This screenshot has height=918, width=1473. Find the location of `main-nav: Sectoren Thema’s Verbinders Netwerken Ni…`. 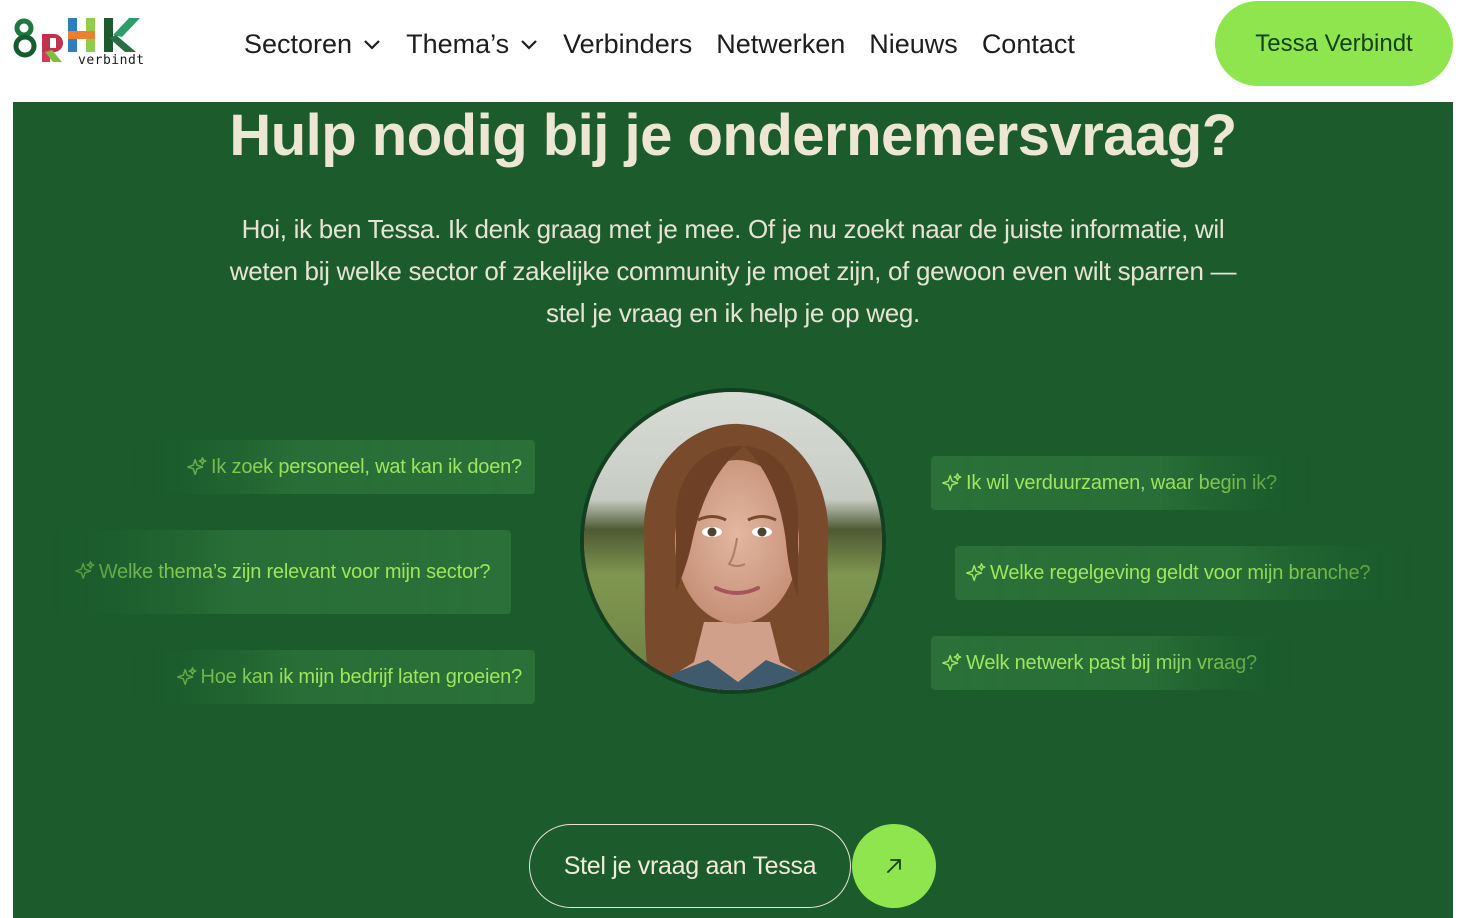

main-nav: Sectoren Thema’s Verbinders Netwerken Ni… is located at coordinates (671, 44).